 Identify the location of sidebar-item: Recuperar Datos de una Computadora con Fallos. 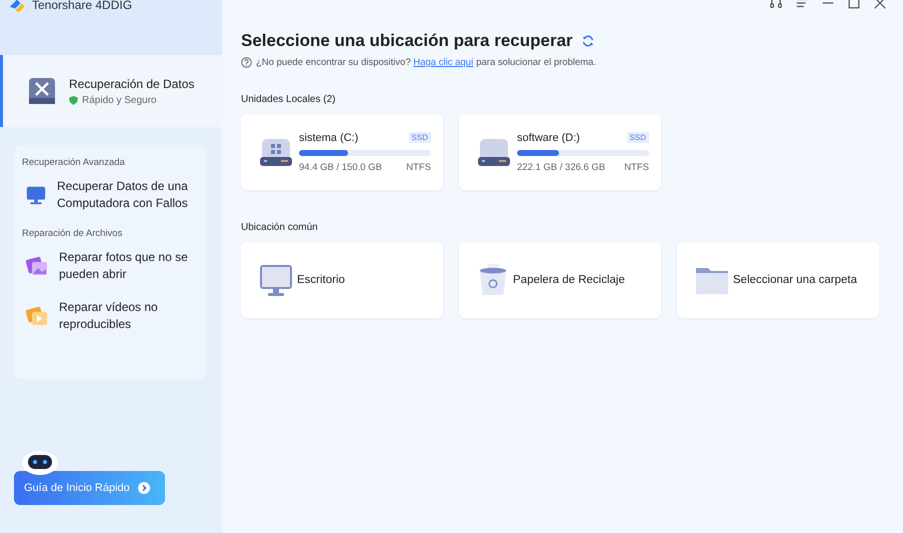
(112, 195).